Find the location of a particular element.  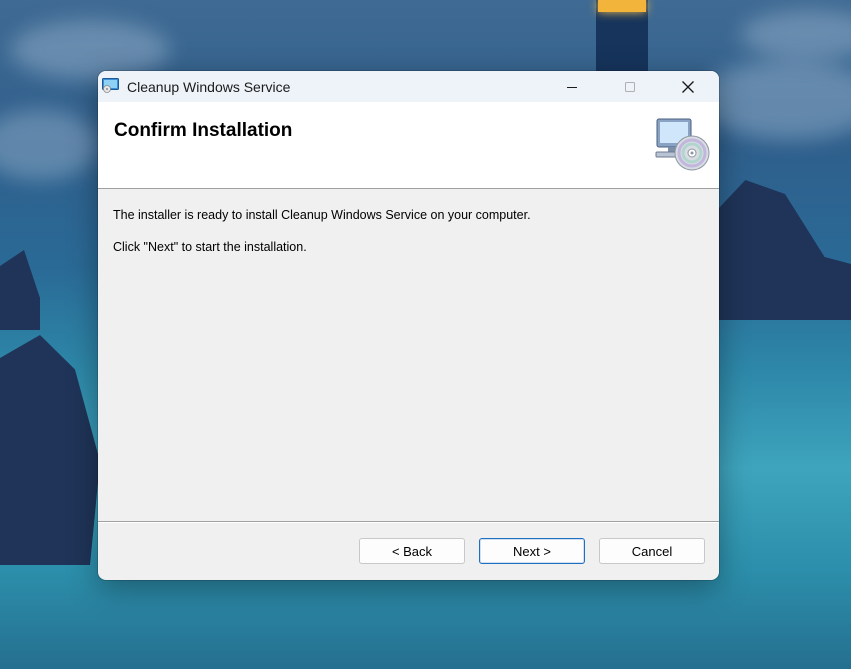

minimize-button is located at coordinates (572, 86).